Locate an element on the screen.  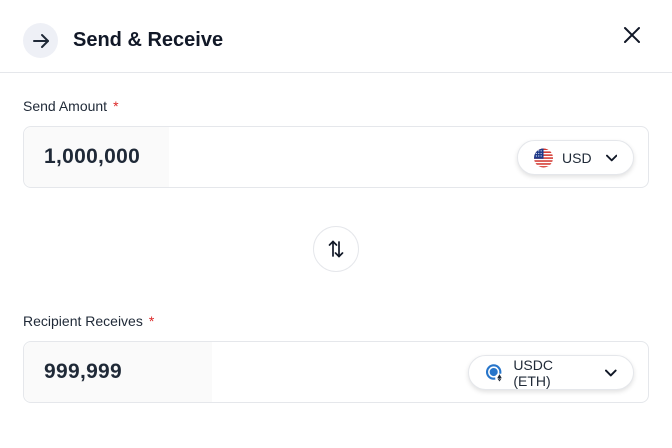
receive-currency-select: USDC (ETH) is located at coordinates (551, 372).